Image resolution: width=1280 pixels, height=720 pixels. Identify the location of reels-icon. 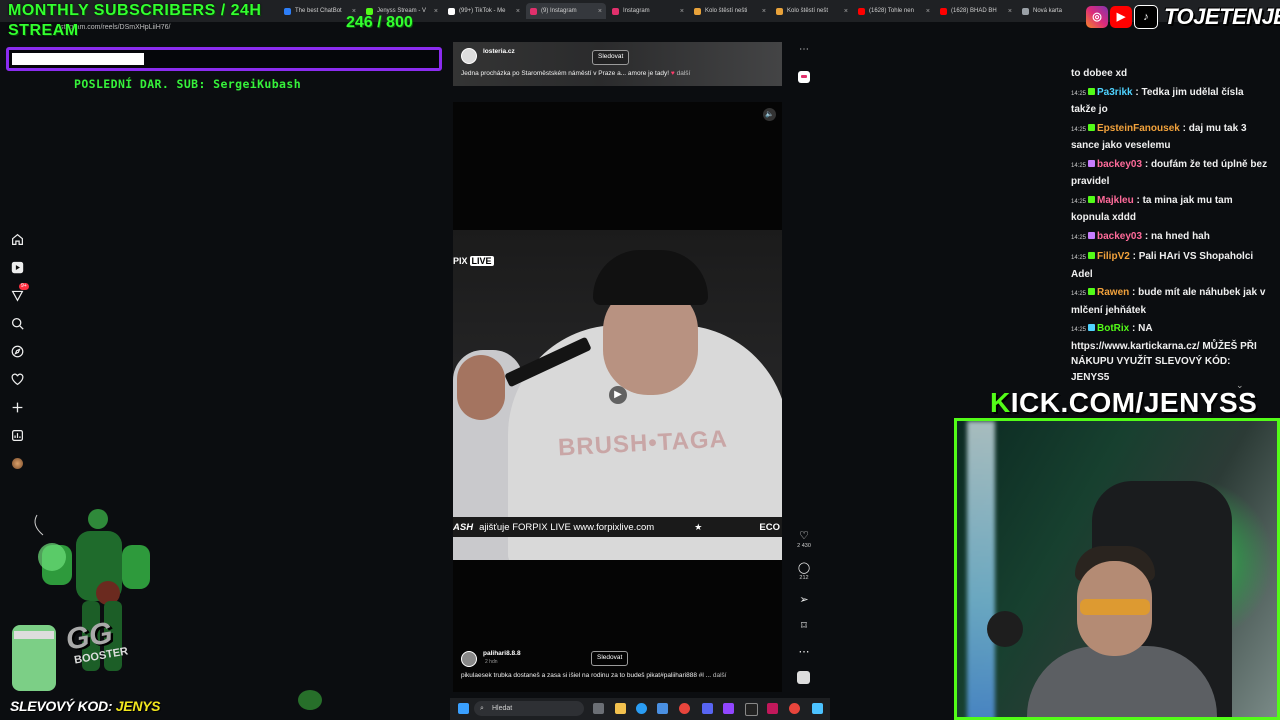
(17, 268).